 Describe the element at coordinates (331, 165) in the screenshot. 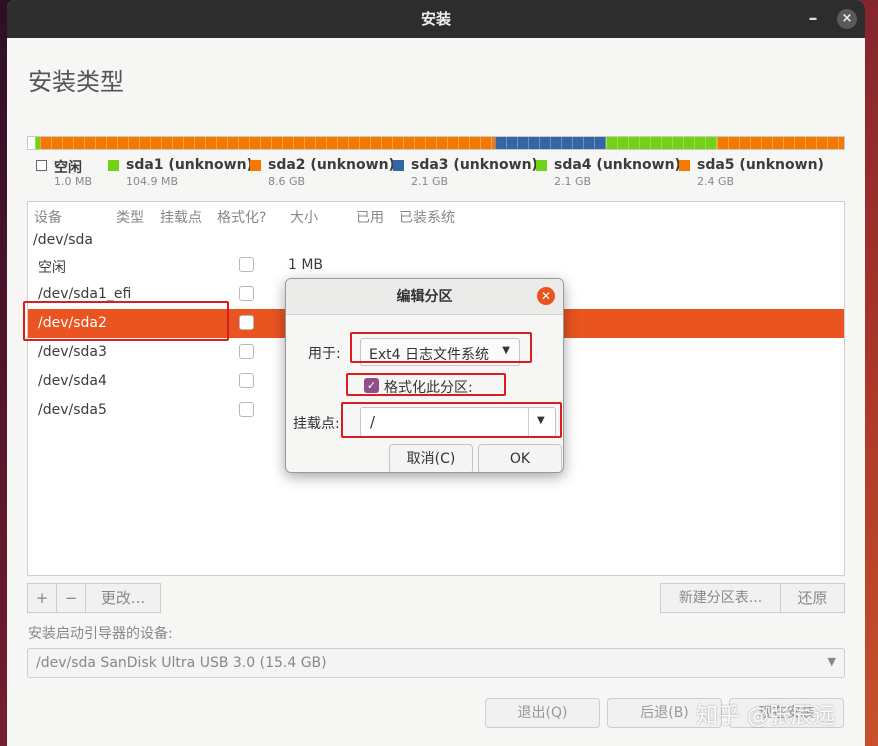

I see `legend-name: sda2 (unknown)` at that location.